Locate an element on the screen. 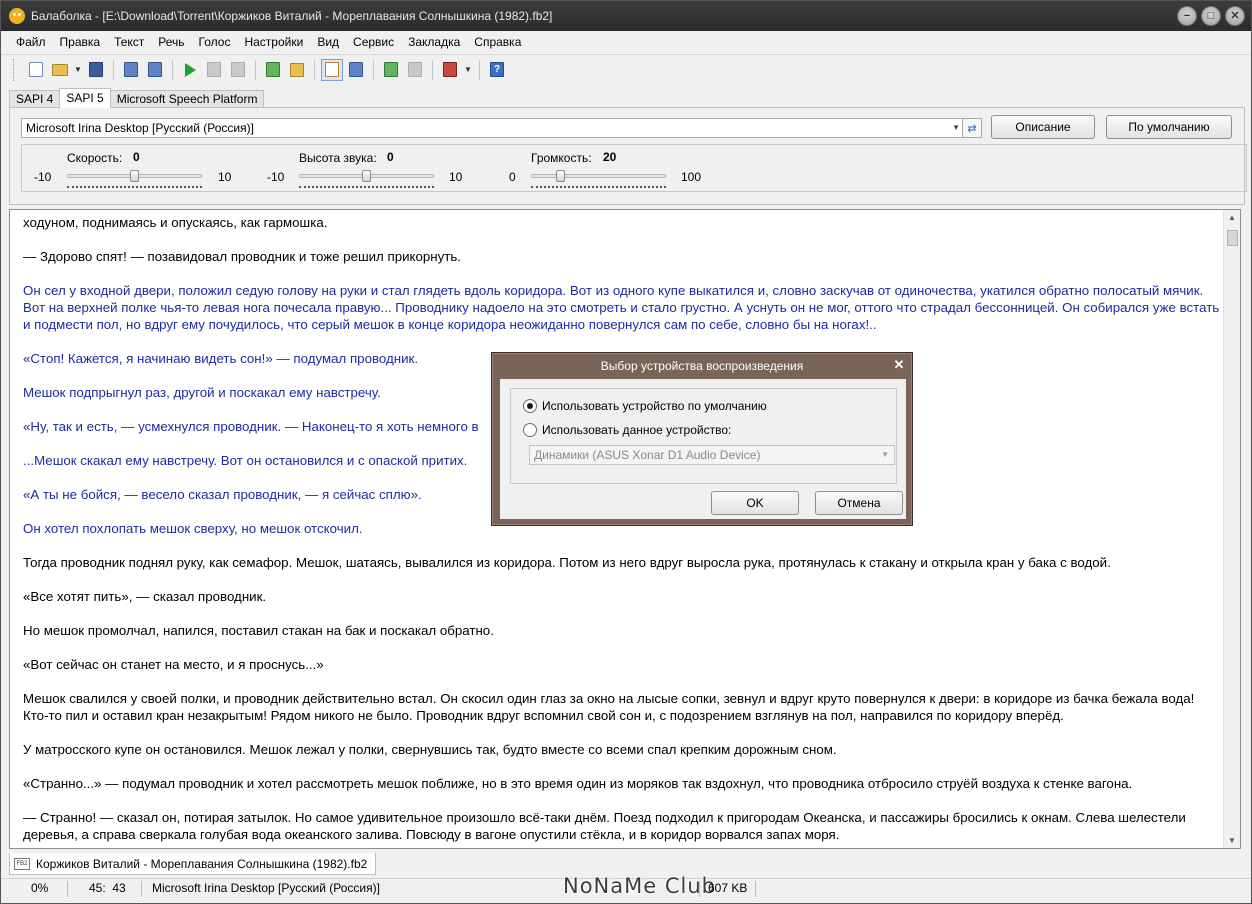  voice-button is located at coordinates (391, 70).